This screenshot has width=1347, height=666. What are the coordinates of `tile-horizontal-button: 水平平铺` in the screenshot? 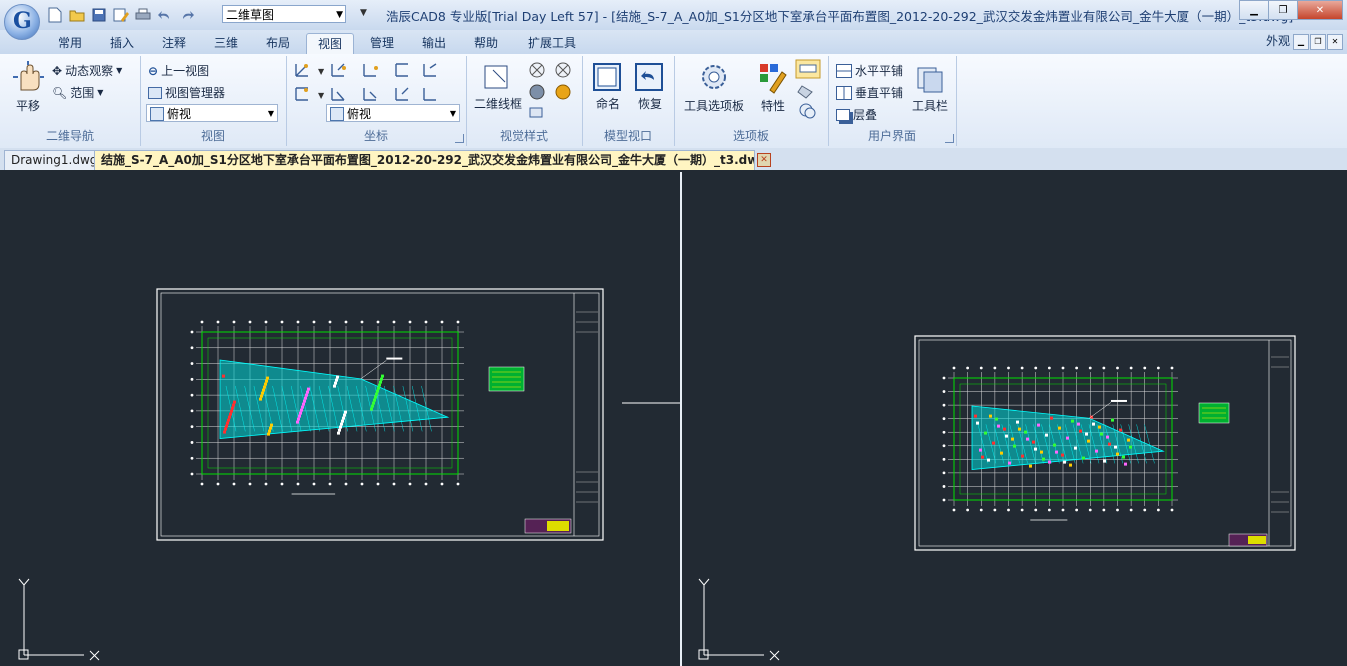 It's located at (869, 70).